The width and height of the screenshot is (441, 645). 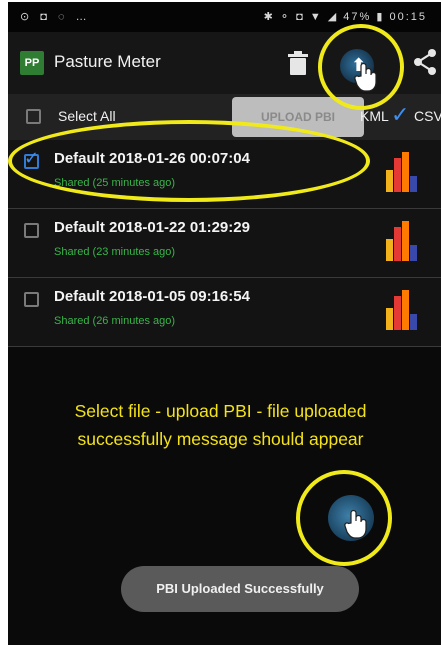 What do you see at coordinates (33, 116) in the screenshot?
I see `select-all-checkbox` at bounding box center [33, 116].